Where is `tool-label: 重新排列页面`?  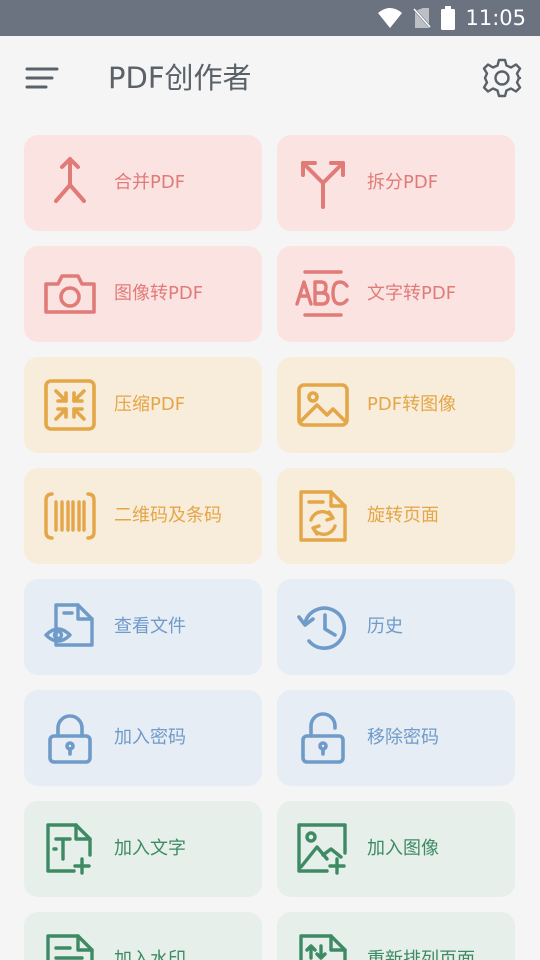 tool-label: 重新排列页面 is located at coordinates (421, 954).